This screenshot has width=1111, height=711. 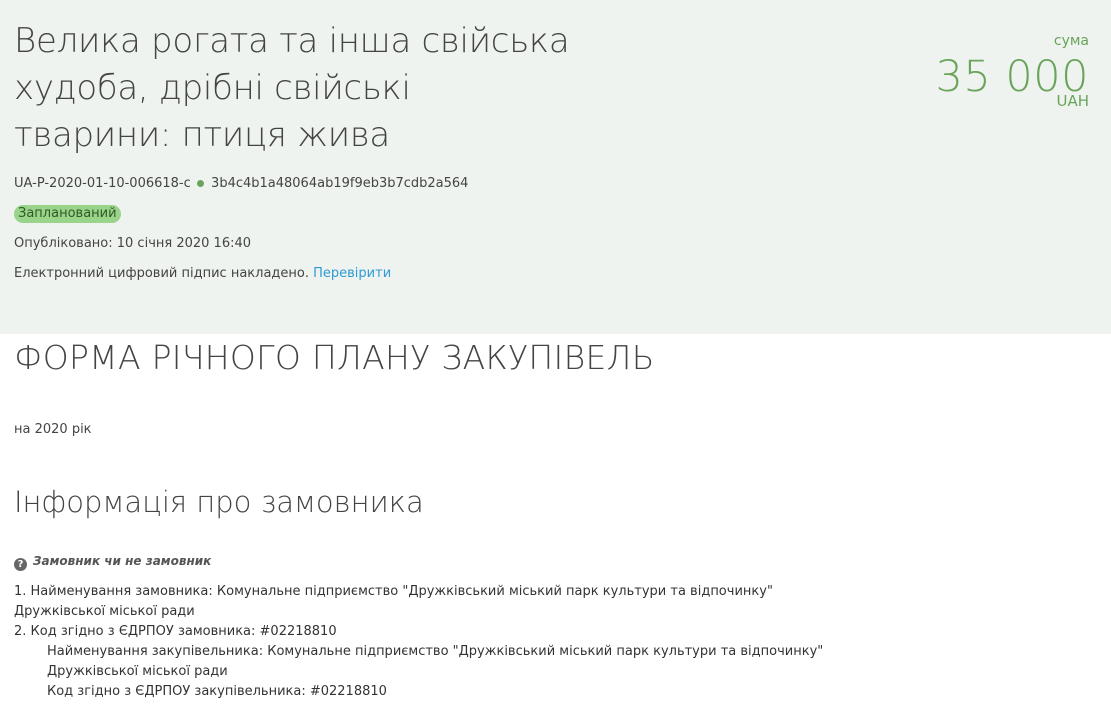 I want to click on plan-hash: 3b4c4b1a48064ab19f9eb3b7cdb2a564, so click(x=340, y=183).